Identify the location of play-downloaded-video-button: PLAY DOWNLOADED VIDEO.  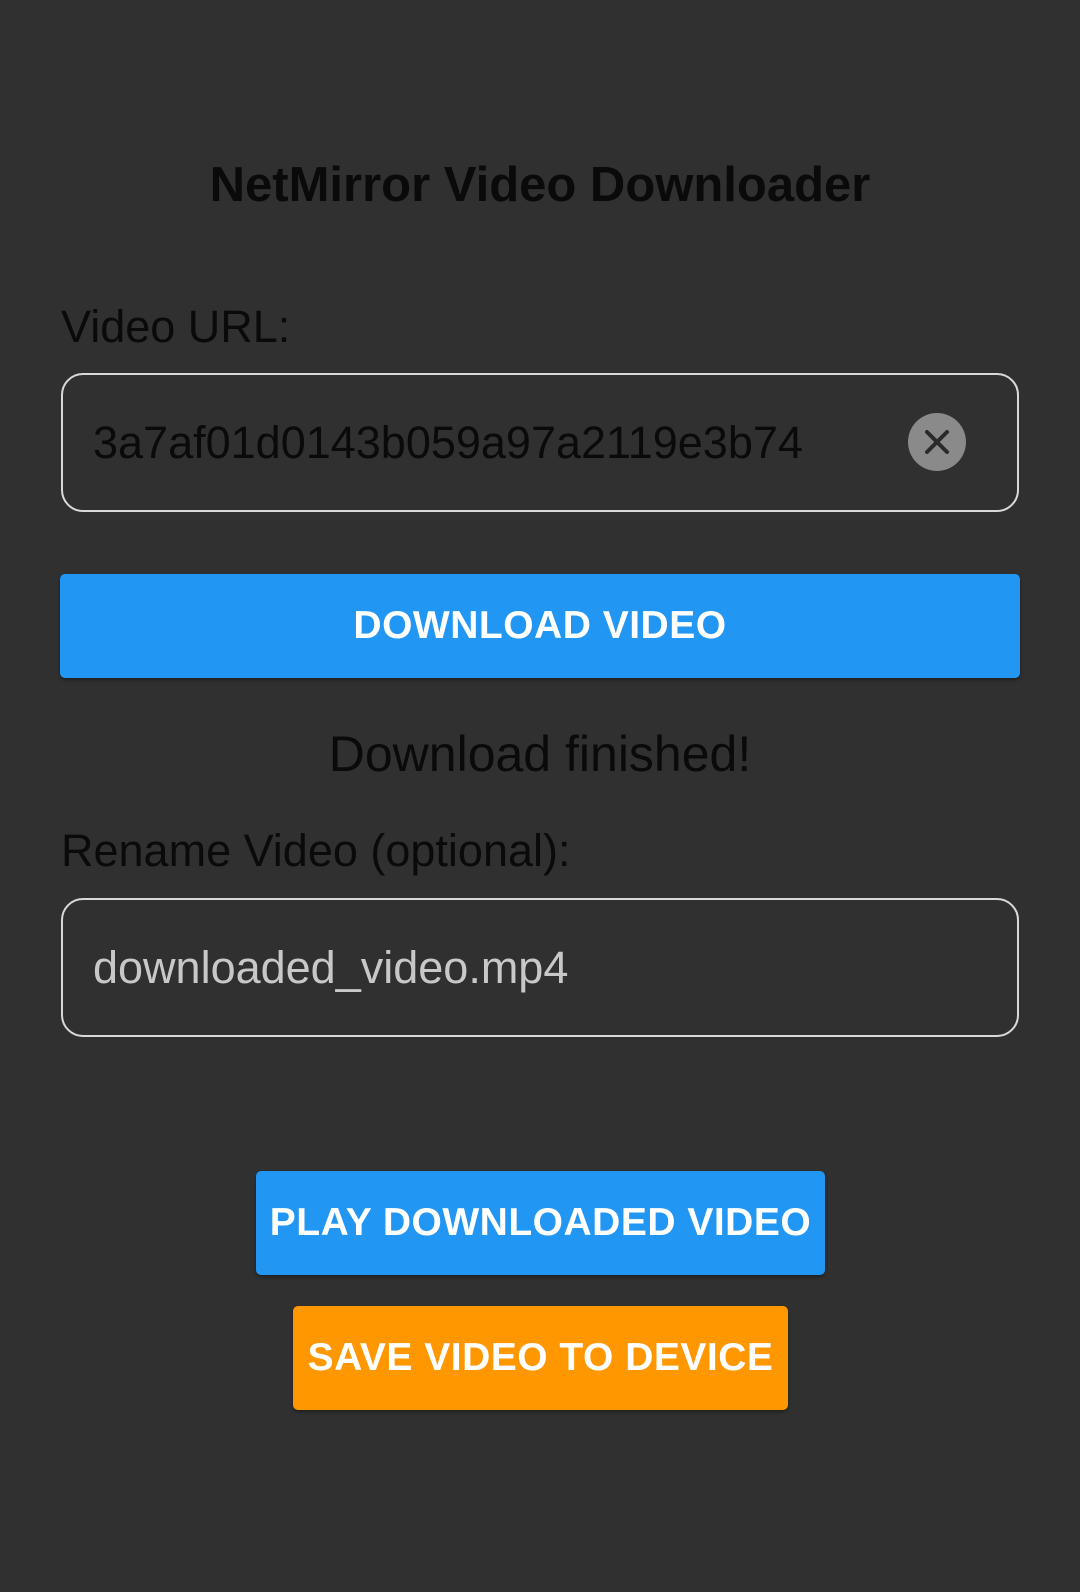
(540, 1223).